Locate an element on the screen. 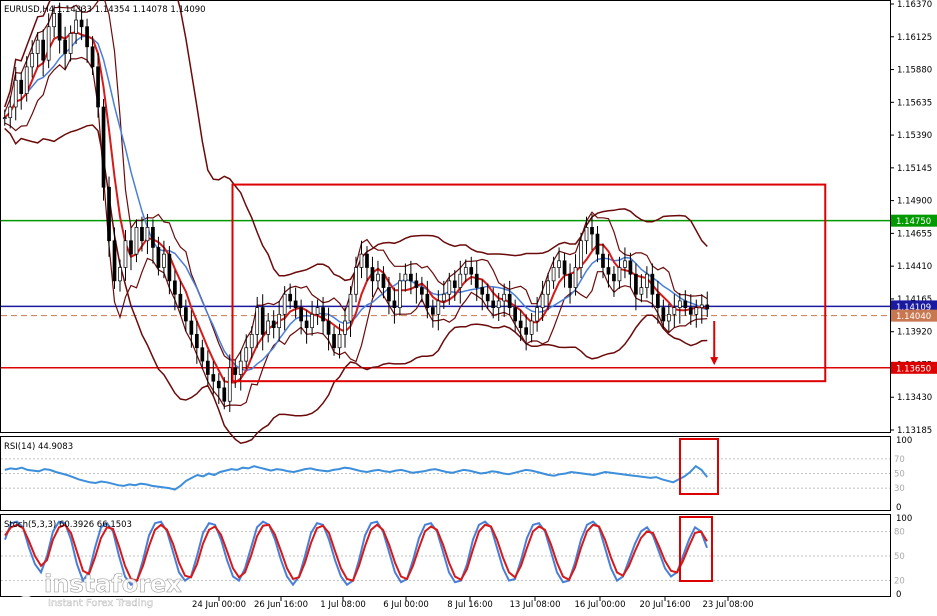  time-tick-label: 20 Jul 16:00 is located at coordinates (665, 605).